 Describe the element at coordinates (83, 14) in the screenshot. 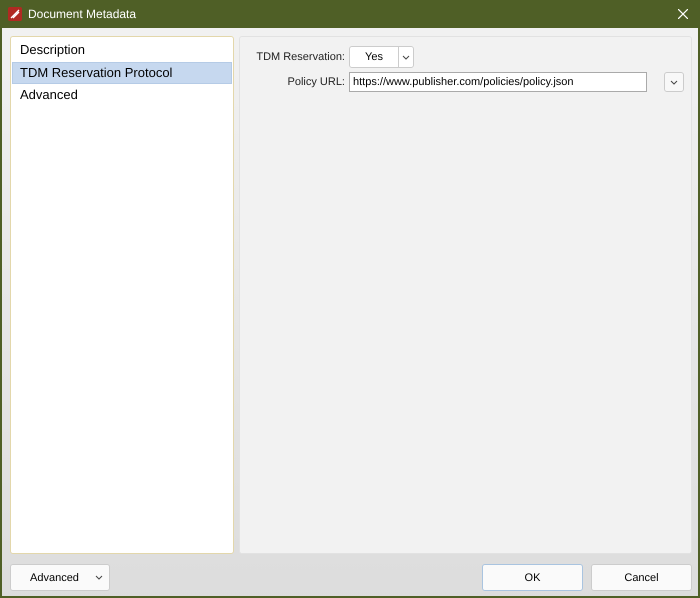

I see `window-title: Document Metadata` at that location.